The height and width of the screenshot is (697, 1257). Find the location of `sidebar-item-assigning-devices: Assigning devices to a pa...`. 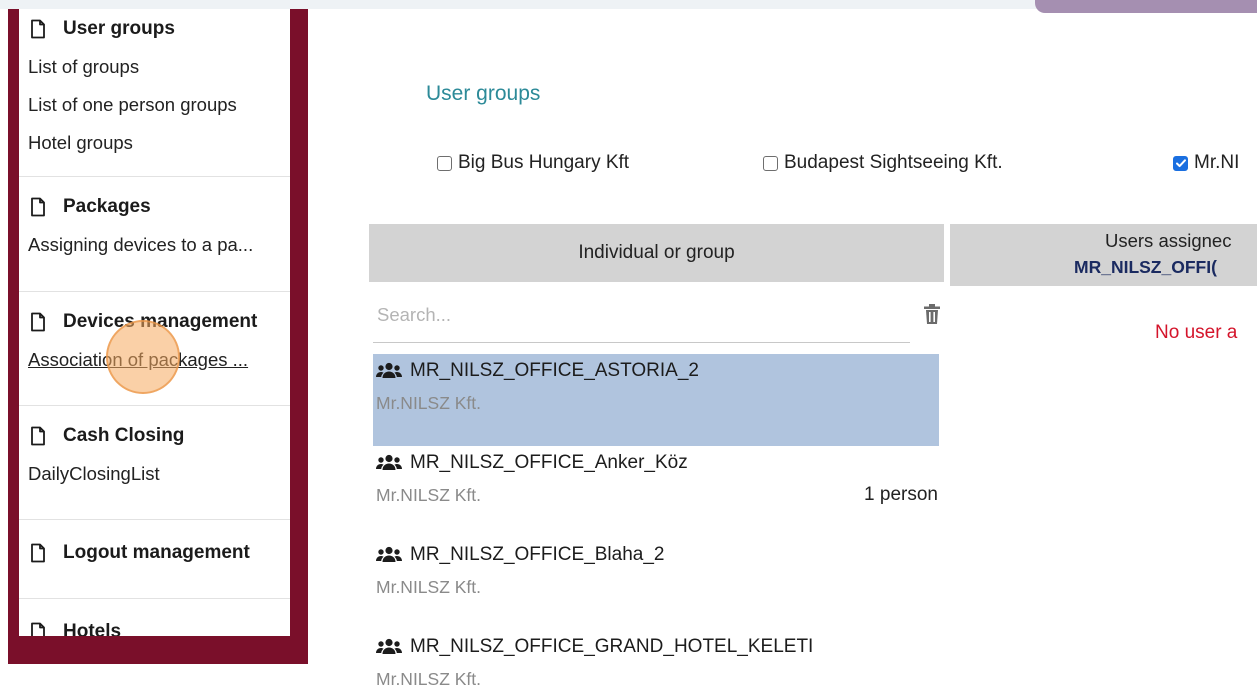

sidebar-item-assigning-devices: Assigning devices to a pa... is located at coordinates (159, 246).